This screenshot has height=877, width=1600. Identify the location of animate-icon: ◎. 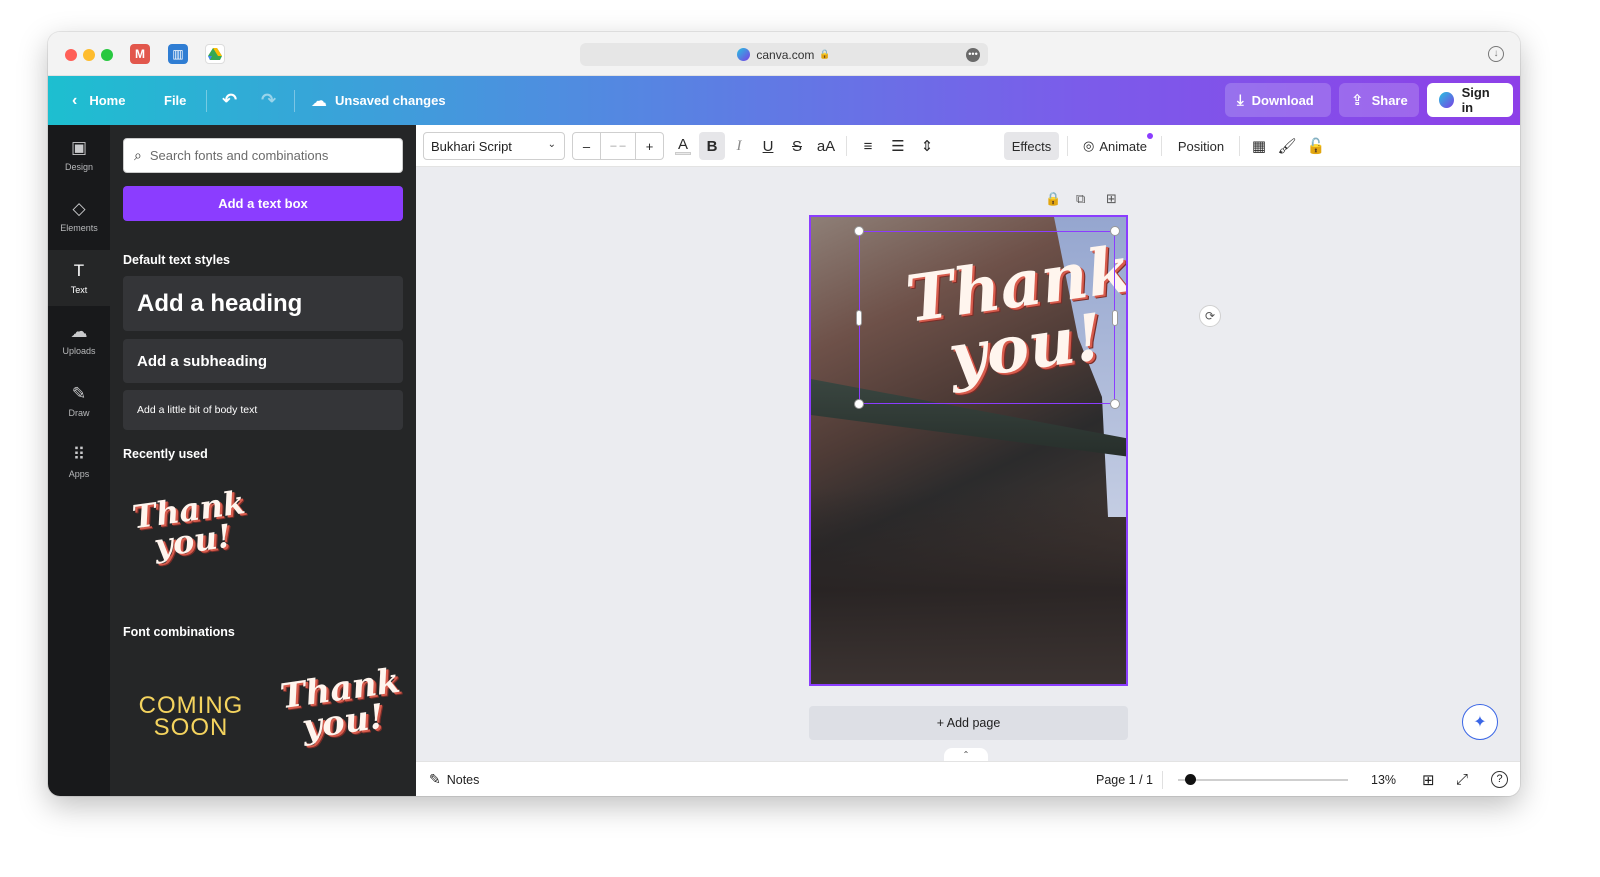
(1088, 145).